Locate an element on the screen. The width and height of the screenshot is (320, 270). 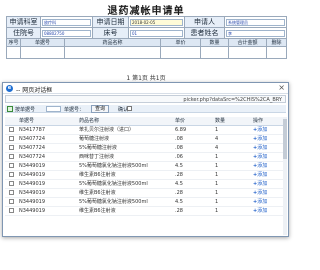
row-price: .08 is located at coordinates (193, 148).